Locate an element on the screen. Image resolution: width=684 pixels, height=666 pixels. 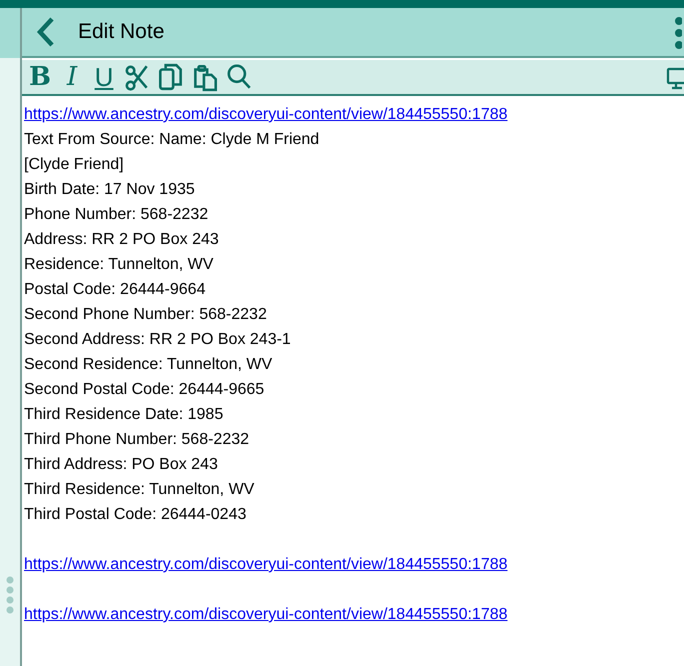
note-line: Third Postal Code: 26444-0243 is located at coordinates (136, 515).